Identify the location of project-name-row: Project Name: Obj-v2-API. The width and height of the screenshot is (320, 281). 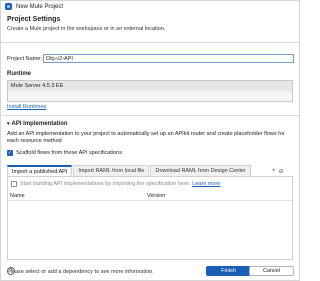
(150, 58).